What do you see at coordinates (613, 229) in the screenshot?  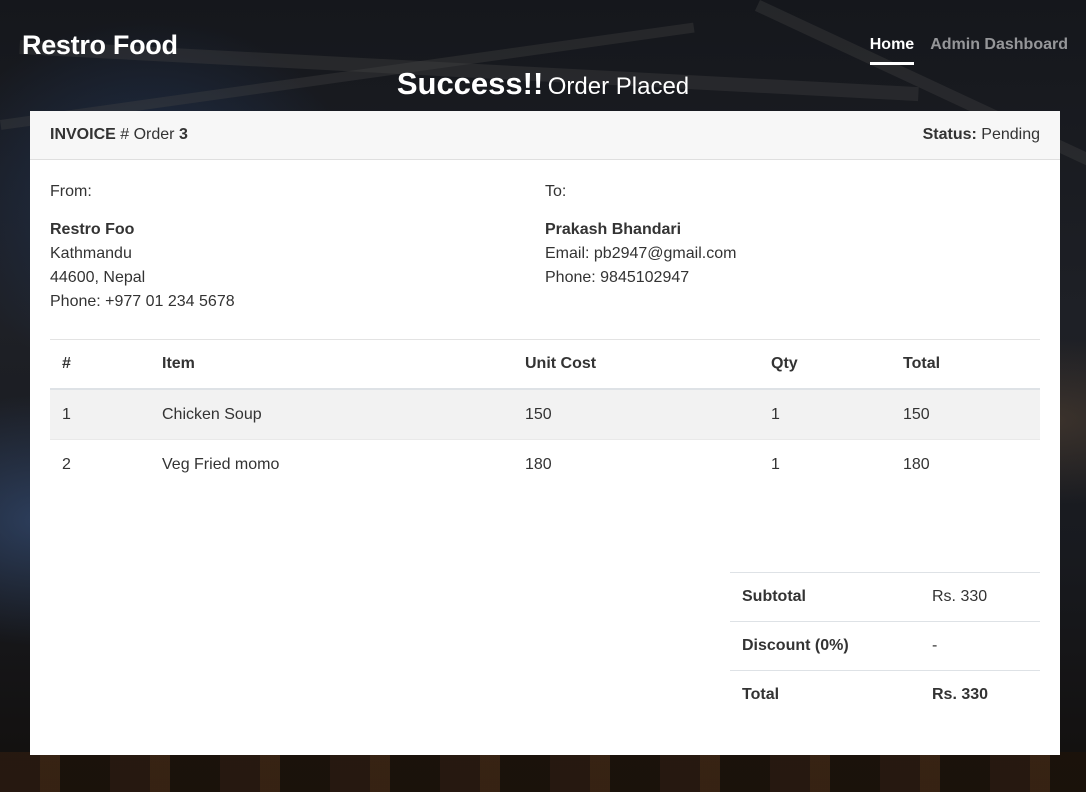 I see `to-name: Prakash Bhandari` at bounding box center [613, 229].